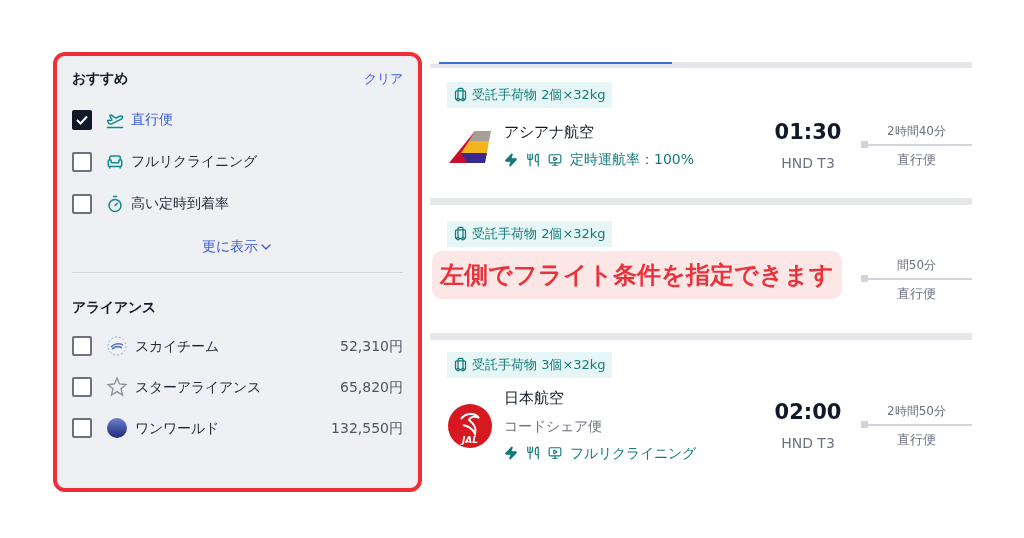 The image size is (1024, 538). What do you see at coordinates (115, 203) in the screenshot?
I see `timer-icon` at bounding box center [115, 203].